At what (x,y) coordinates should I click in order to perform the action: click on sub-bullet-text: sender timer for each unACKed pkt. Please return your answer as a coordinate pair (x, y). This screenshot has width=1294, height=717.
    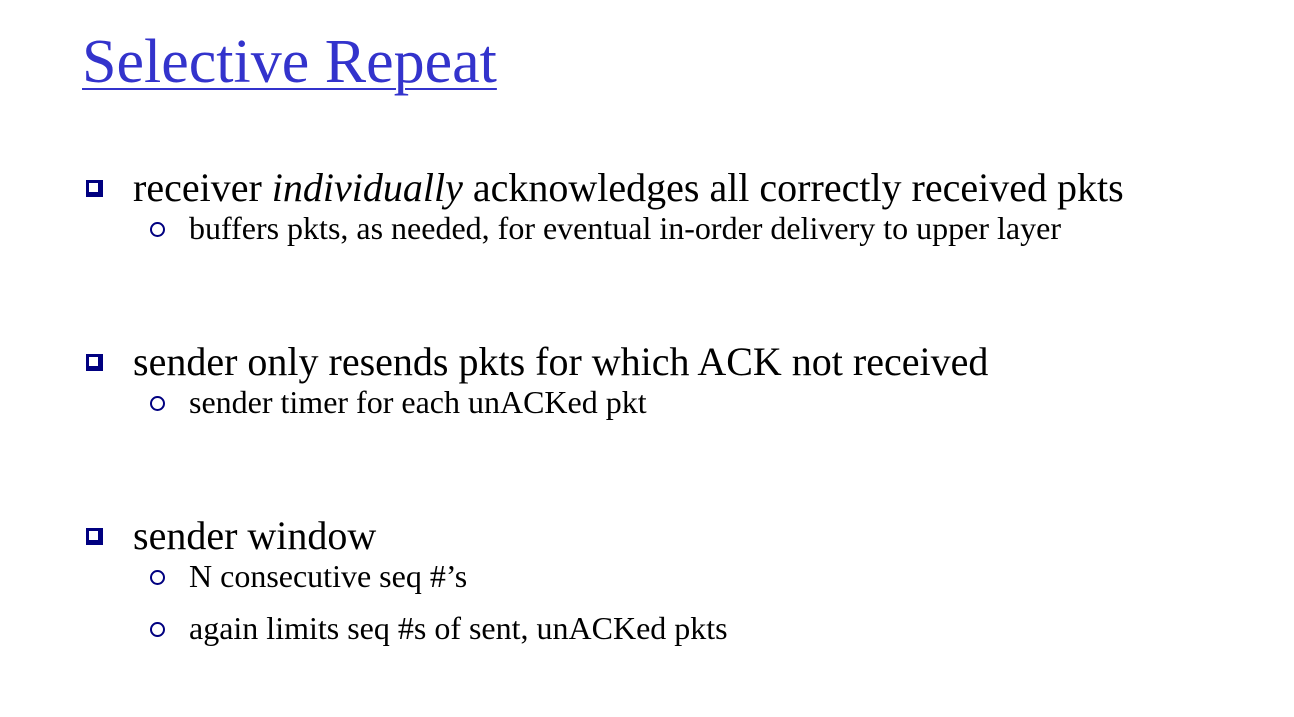
    Looking at the image, I should click on (418, 402).